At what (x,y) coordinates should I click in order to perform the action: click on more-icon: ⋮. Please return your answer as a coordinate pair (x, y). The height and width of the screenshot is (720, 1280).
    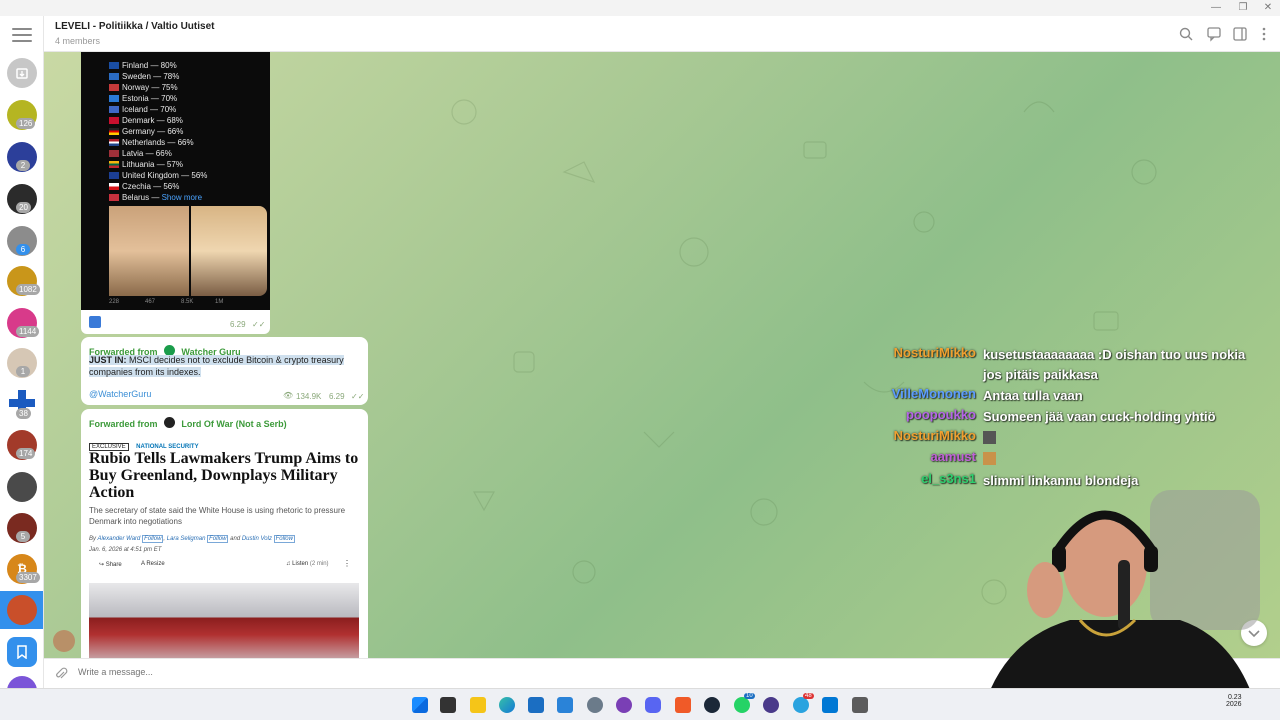
    Looking at the image, I should click on (347, 563).